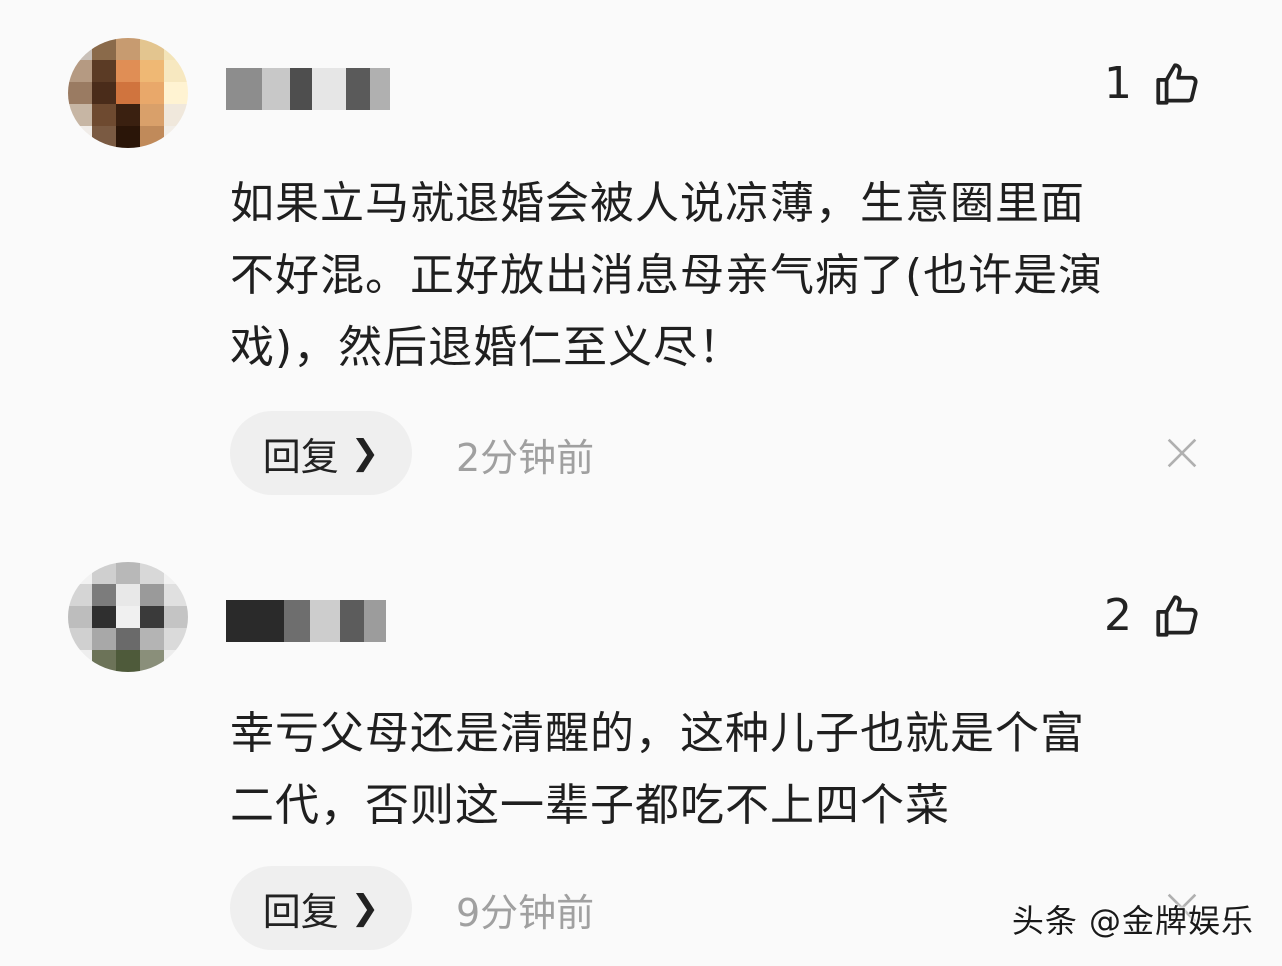 The width and height of the screenshot is (1282, 966). Describe the element at coordinates (1118, 615) in the screenshot. I see `like-count: 2` at that location.